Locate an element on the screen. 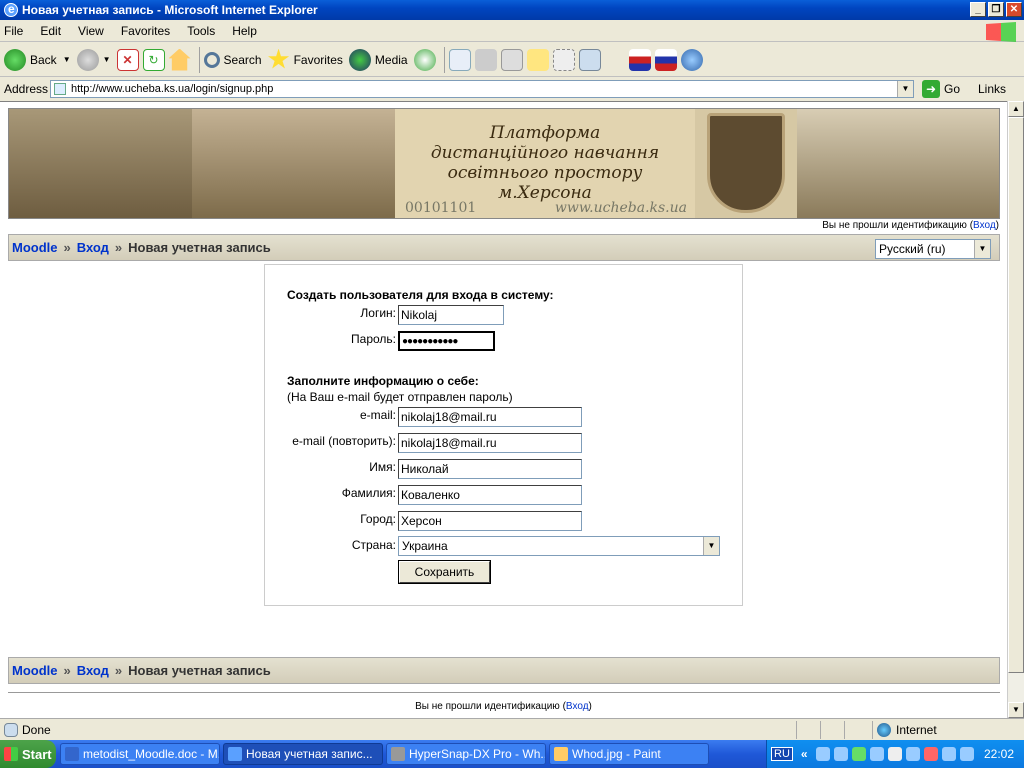  lastname-label: Фамилия: is located at coordinates (368, 493).